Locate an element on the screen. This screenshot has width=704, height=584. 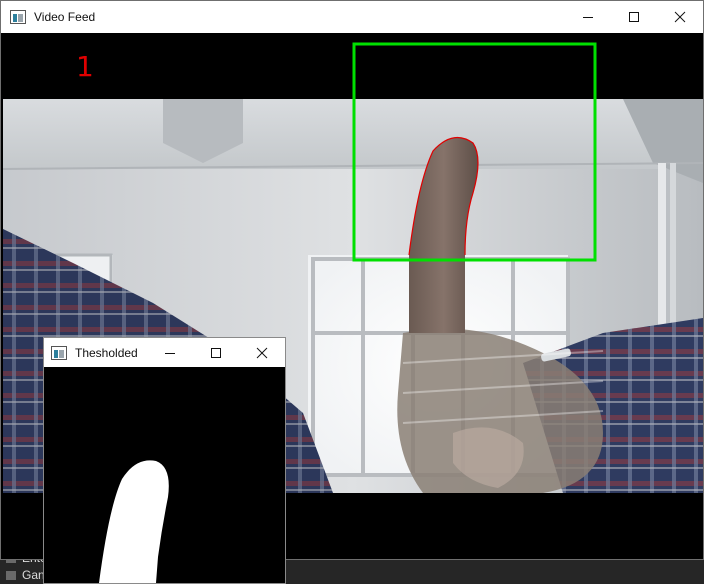
video-feed-titlebar: Video Feed is located at coordinates (352, 17).